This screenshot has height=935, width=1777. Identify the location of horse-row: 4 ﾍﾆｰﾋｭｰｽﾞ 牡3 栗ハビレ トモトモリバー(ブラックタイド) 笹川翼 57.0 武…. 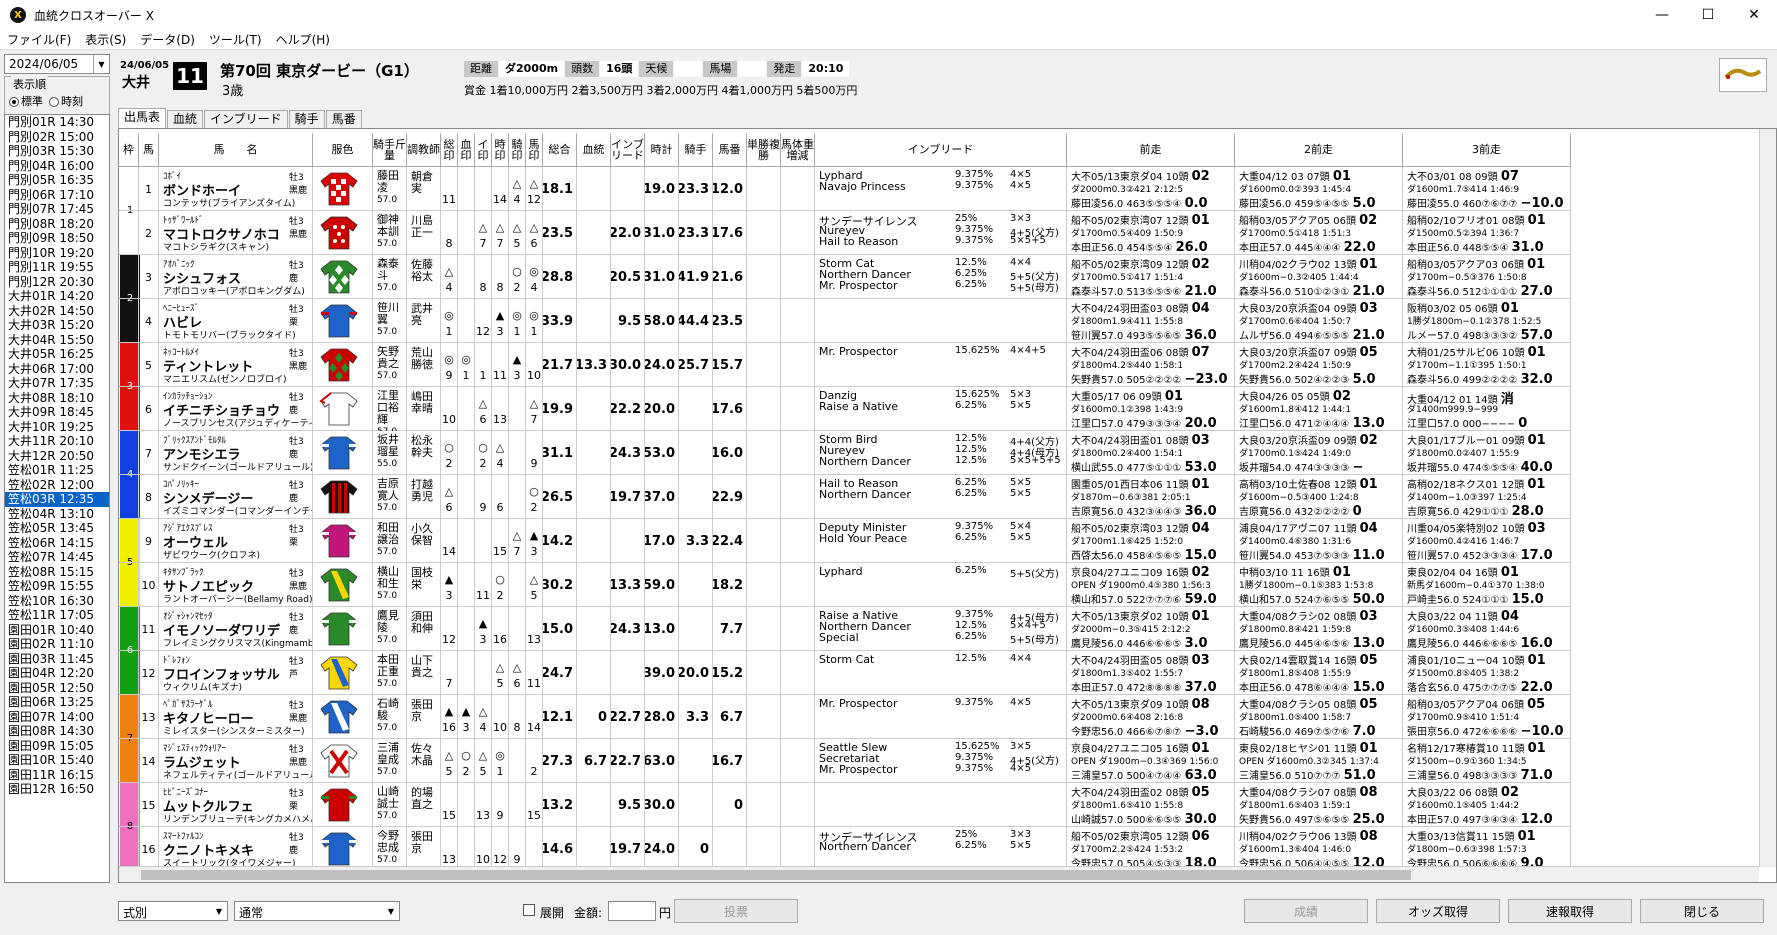
(845, 321).